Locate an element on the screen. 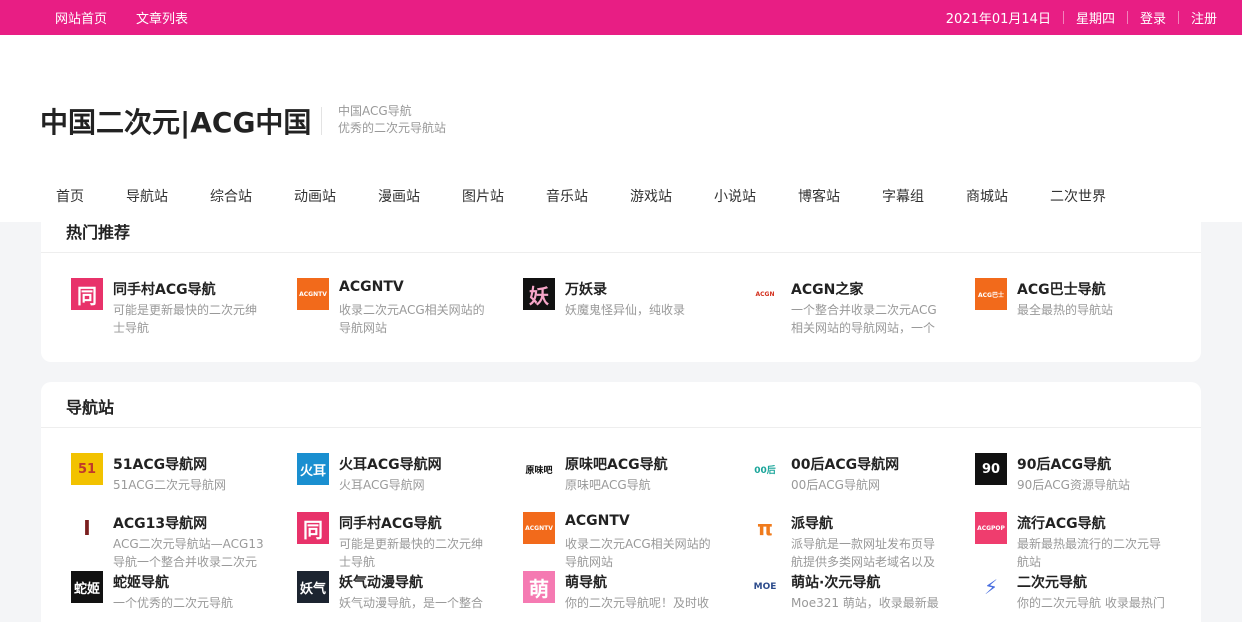 Image resolution: width=1242 pixels, height=622 pixels. site-description: 90后ACG资源导航站 is located at coordinates (1073, 485).